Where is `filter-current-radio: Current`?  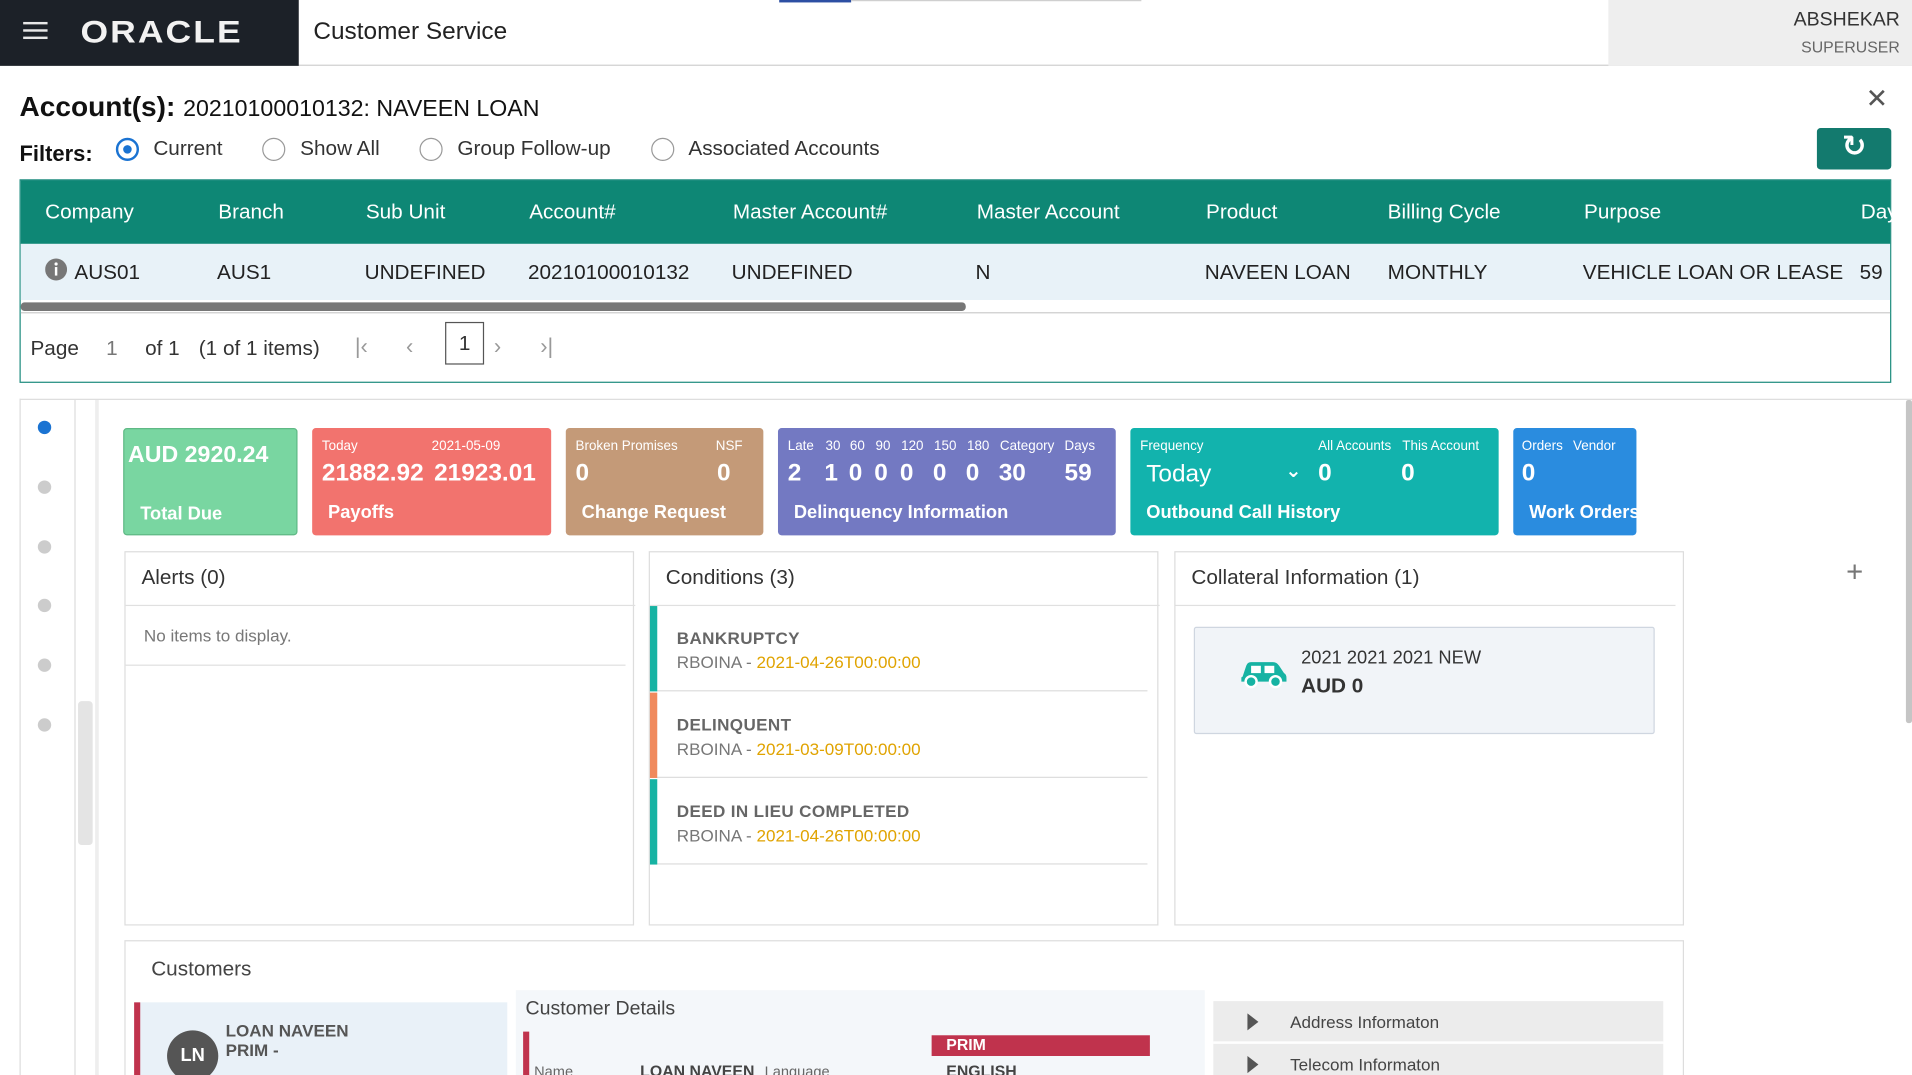 filter-current-radio: Current is located at coordinates (168, 149).